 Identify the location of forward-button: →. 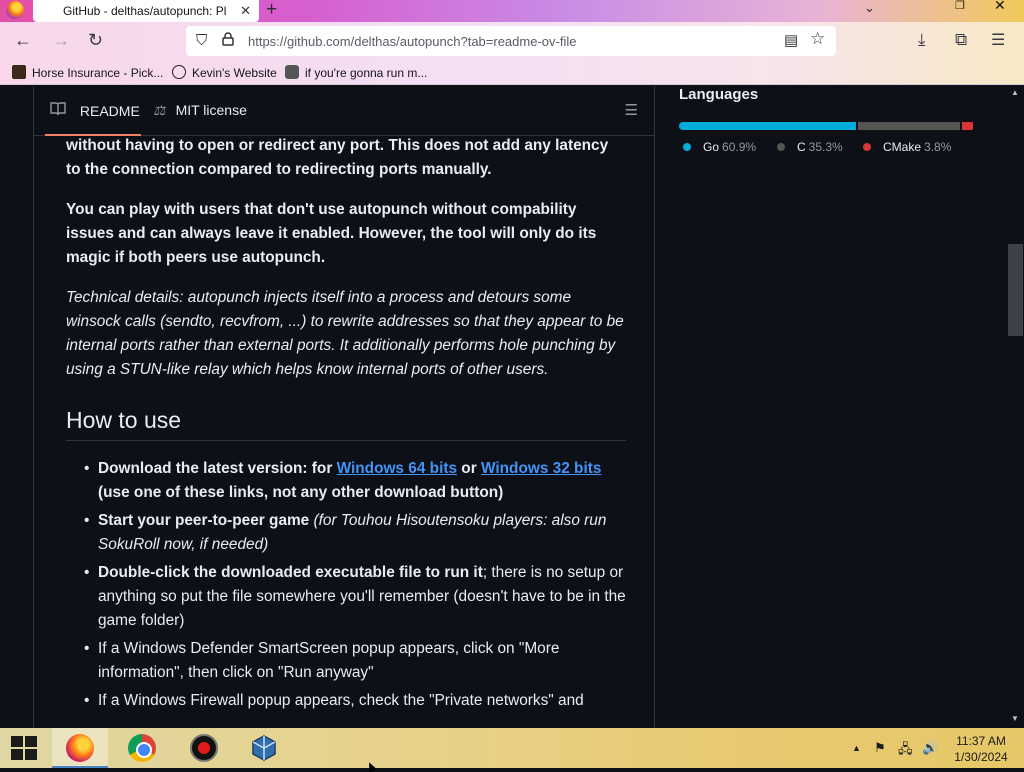
(61, 40).